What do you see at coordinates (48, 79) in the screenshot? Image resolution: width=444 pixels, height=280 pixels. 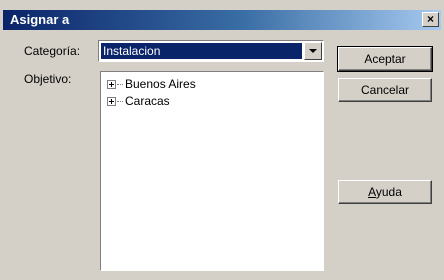 I see `objective-label: Objetivo:` at bounding box center [48, 79].